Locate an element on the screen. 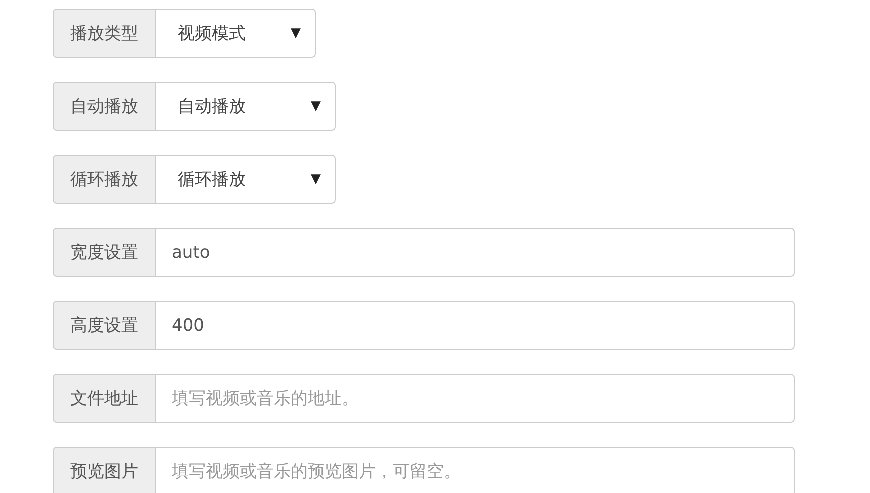 The image size is (870, 493). field-label: 文件地址 is located at coordinates (104, 398).